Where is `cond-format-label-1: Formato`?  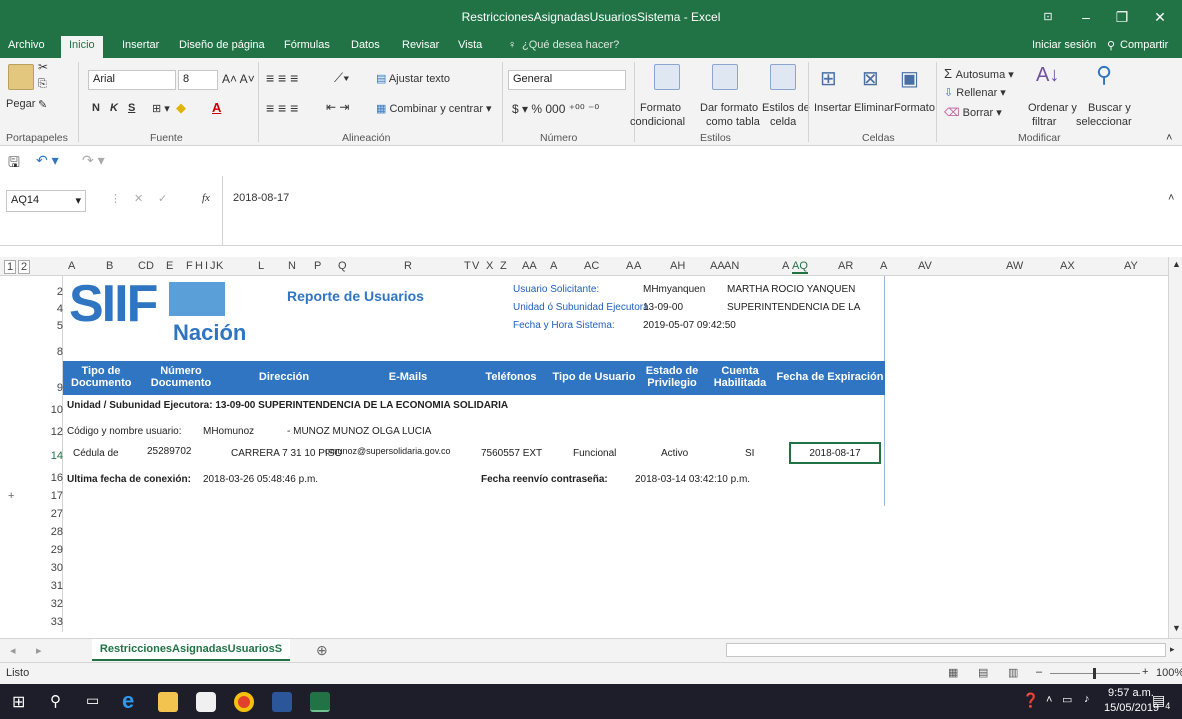
cond-format-label-1: Formato is located at coordinates (660, 108).